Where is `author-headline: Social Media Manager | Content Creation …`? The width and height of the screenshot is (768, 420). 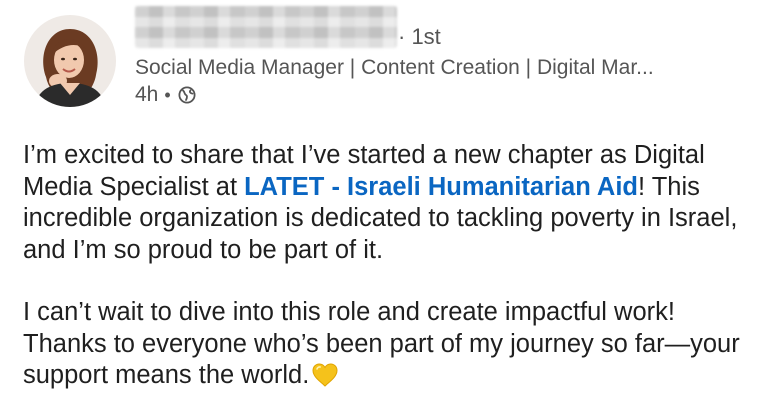 author-headline: Social Media Manager | Content Creation … is located at coordinates (394, 67).